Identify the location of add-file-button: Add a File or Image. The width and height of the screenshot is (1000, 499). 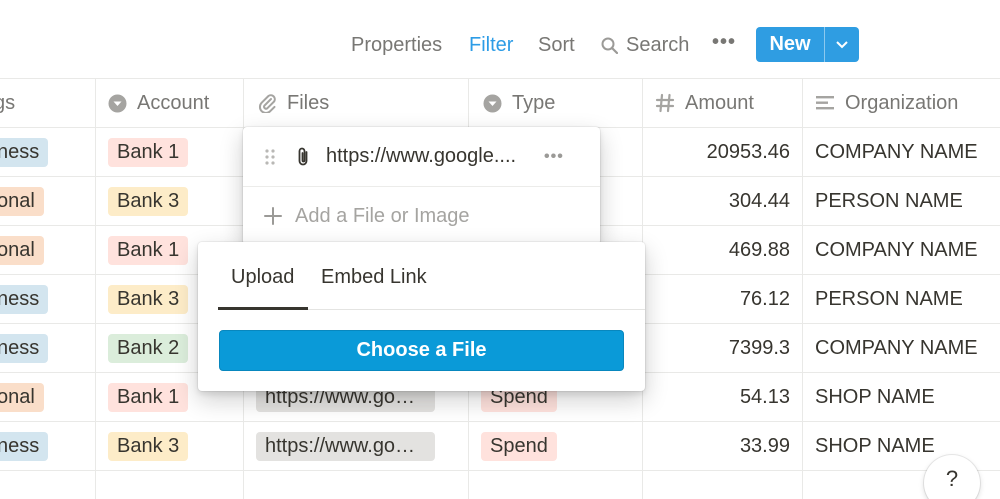
(421, 216).